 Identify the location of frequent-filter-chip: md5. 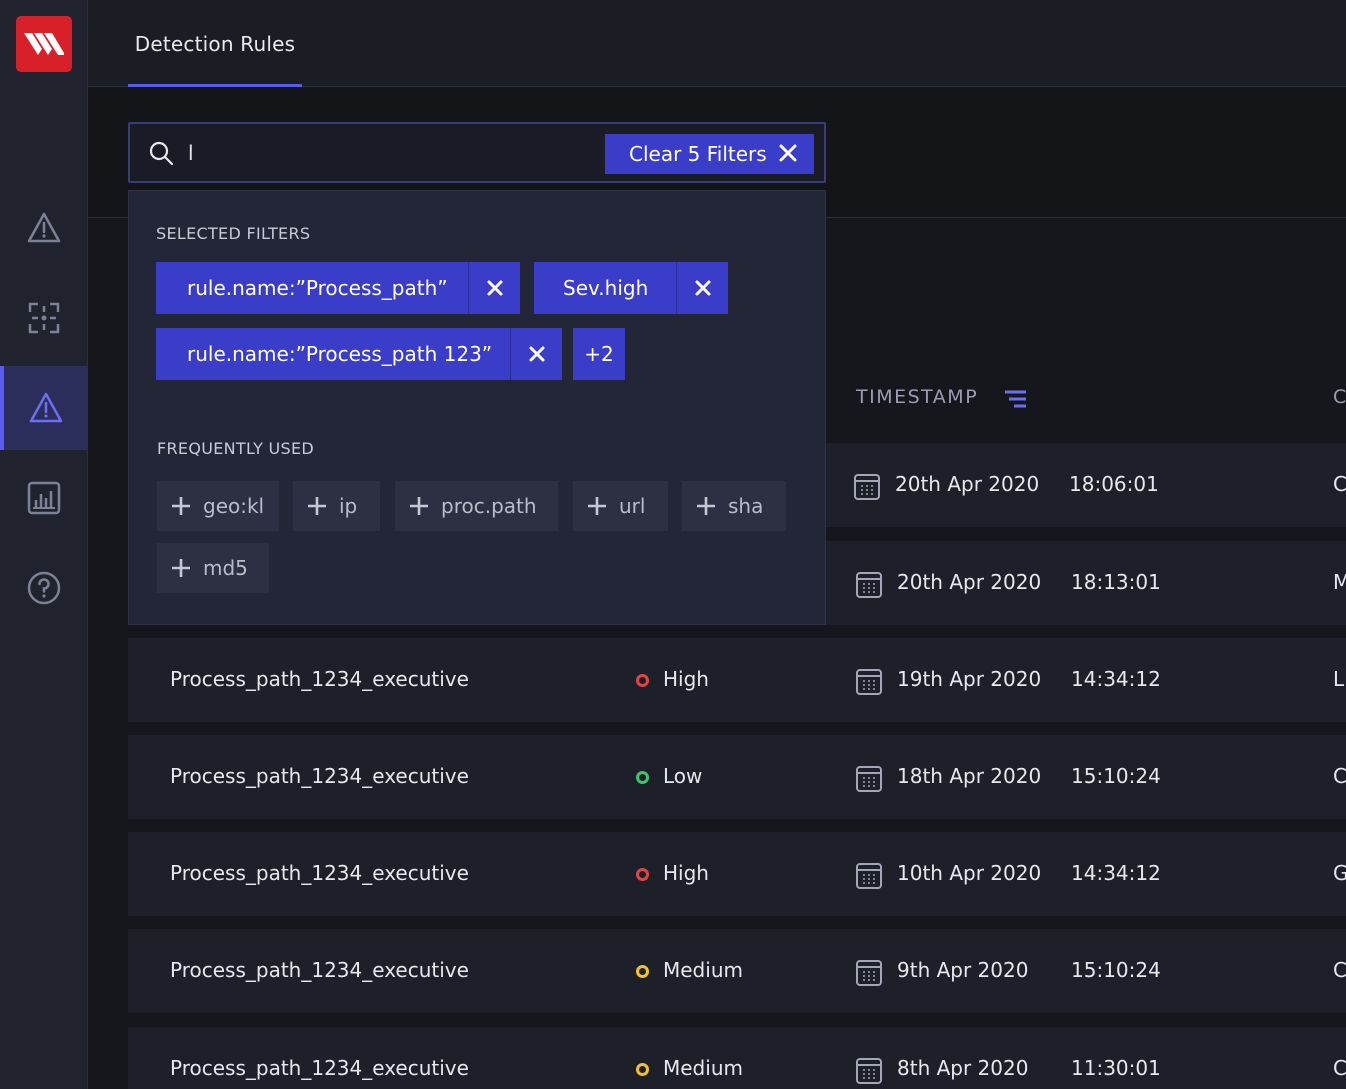
(213, 568).